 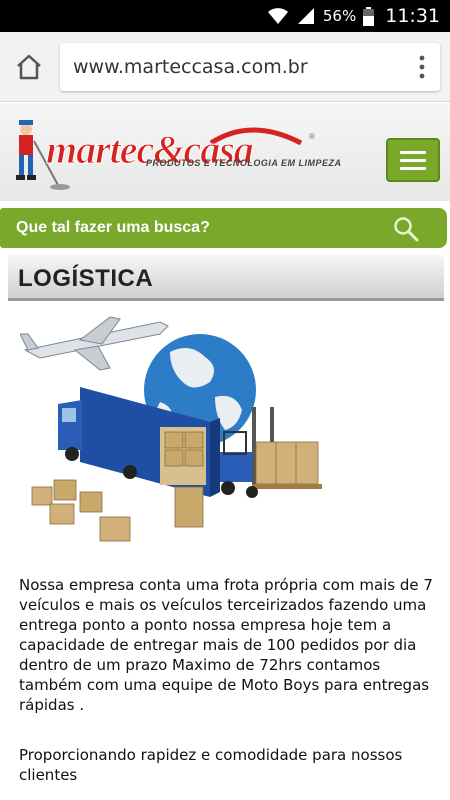 I want to click on battery-icon, so click(x=369, y=16).